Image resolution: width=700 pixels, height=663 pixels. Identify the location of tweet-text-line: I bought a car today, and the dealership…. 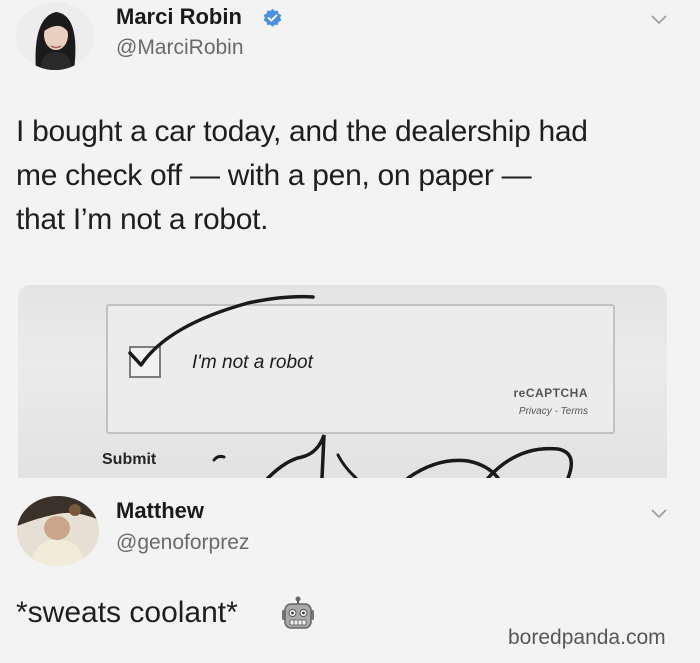
(302, 131).